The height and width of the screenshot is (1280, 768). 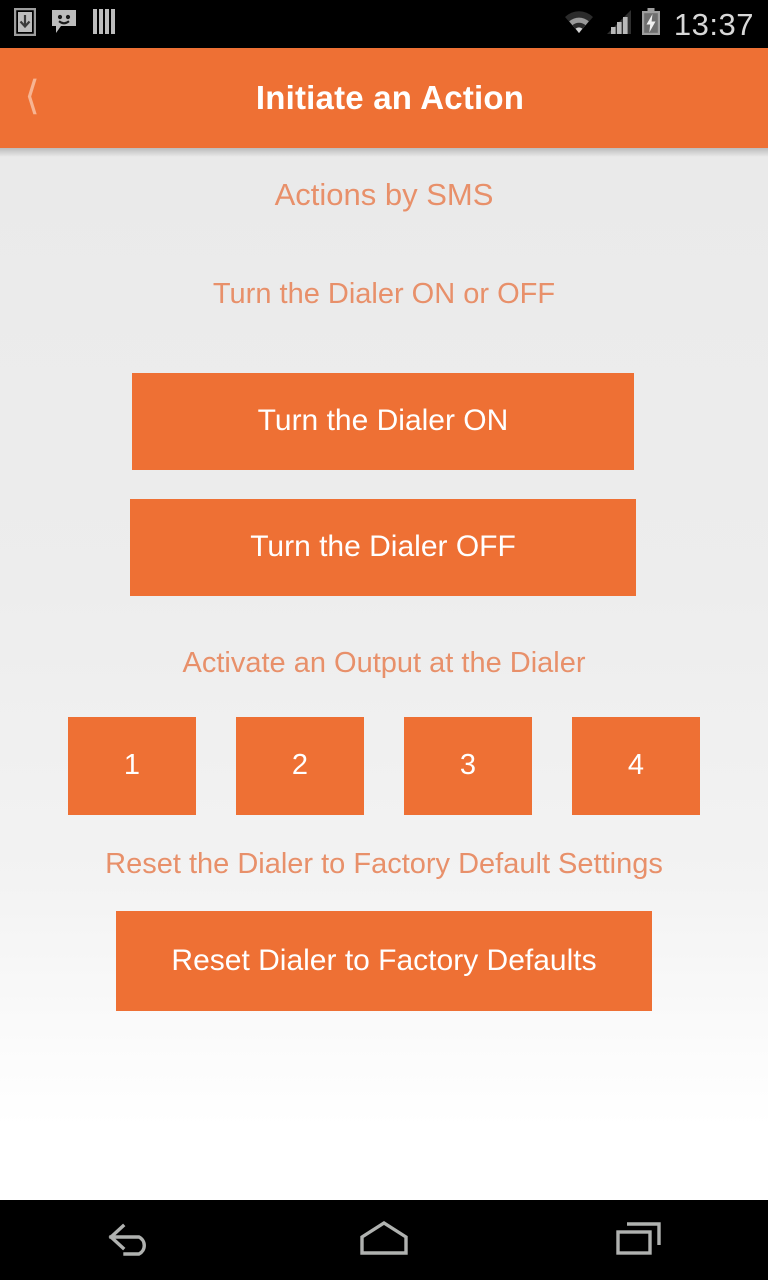 I want to click on status-bar-clock: 13:37, so click(x=713, y=24).